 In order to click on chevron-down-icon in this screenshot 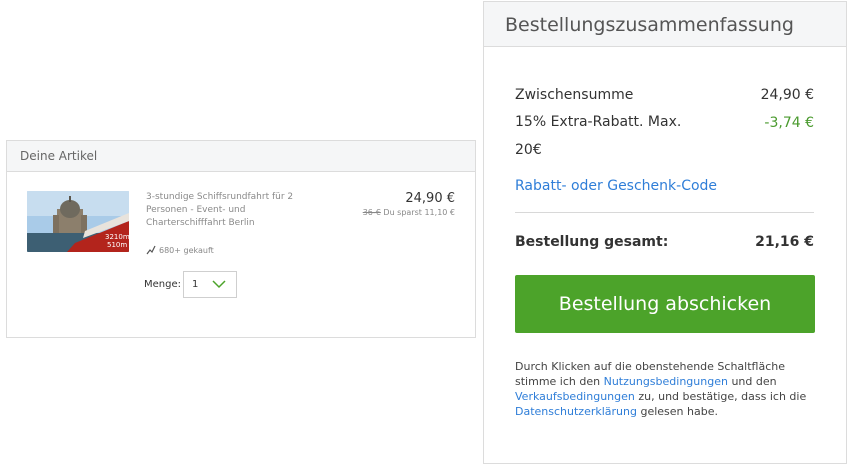, I will do `click(219, 284)`.